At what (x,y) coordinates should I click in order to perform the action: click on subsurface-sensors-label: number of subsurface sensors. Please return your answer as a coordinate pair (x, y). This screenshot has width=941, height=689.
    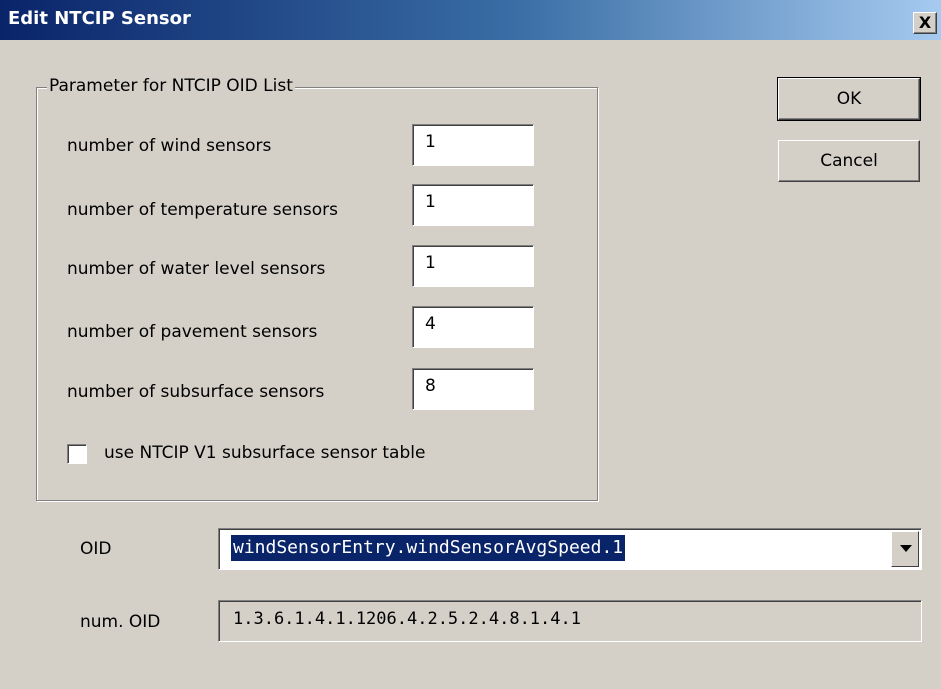
    Looking at the image, I should click on (196, 392).